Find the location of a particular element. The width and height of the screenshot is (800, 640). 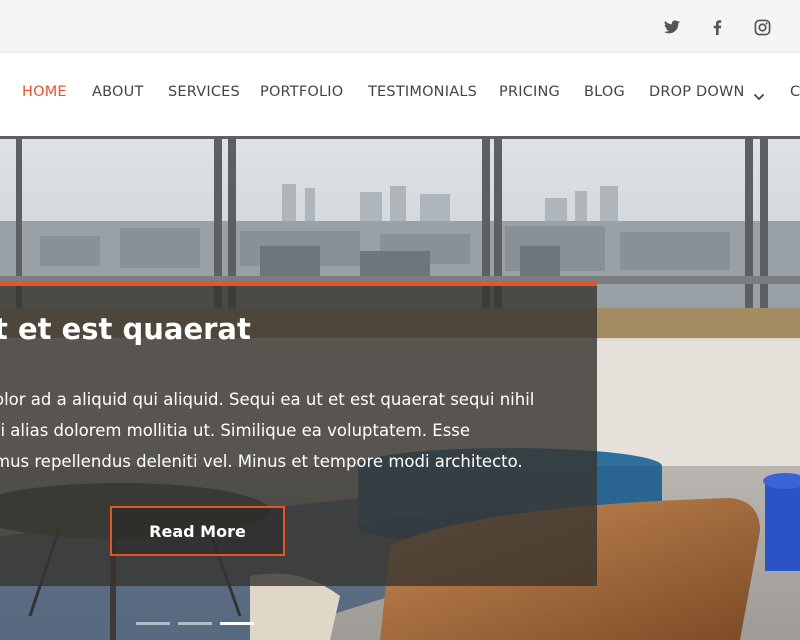

twitter-icon is located at coordinates (672, 27).